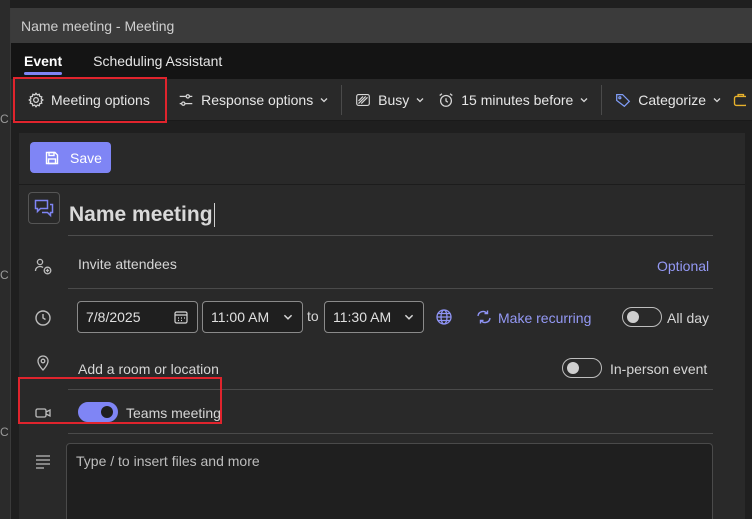 The height and width of the screenshot is (519, 752). Describe the element at coordinates (148, 369) in the screenshot. I see `location-input: Add a room or location` at that location.